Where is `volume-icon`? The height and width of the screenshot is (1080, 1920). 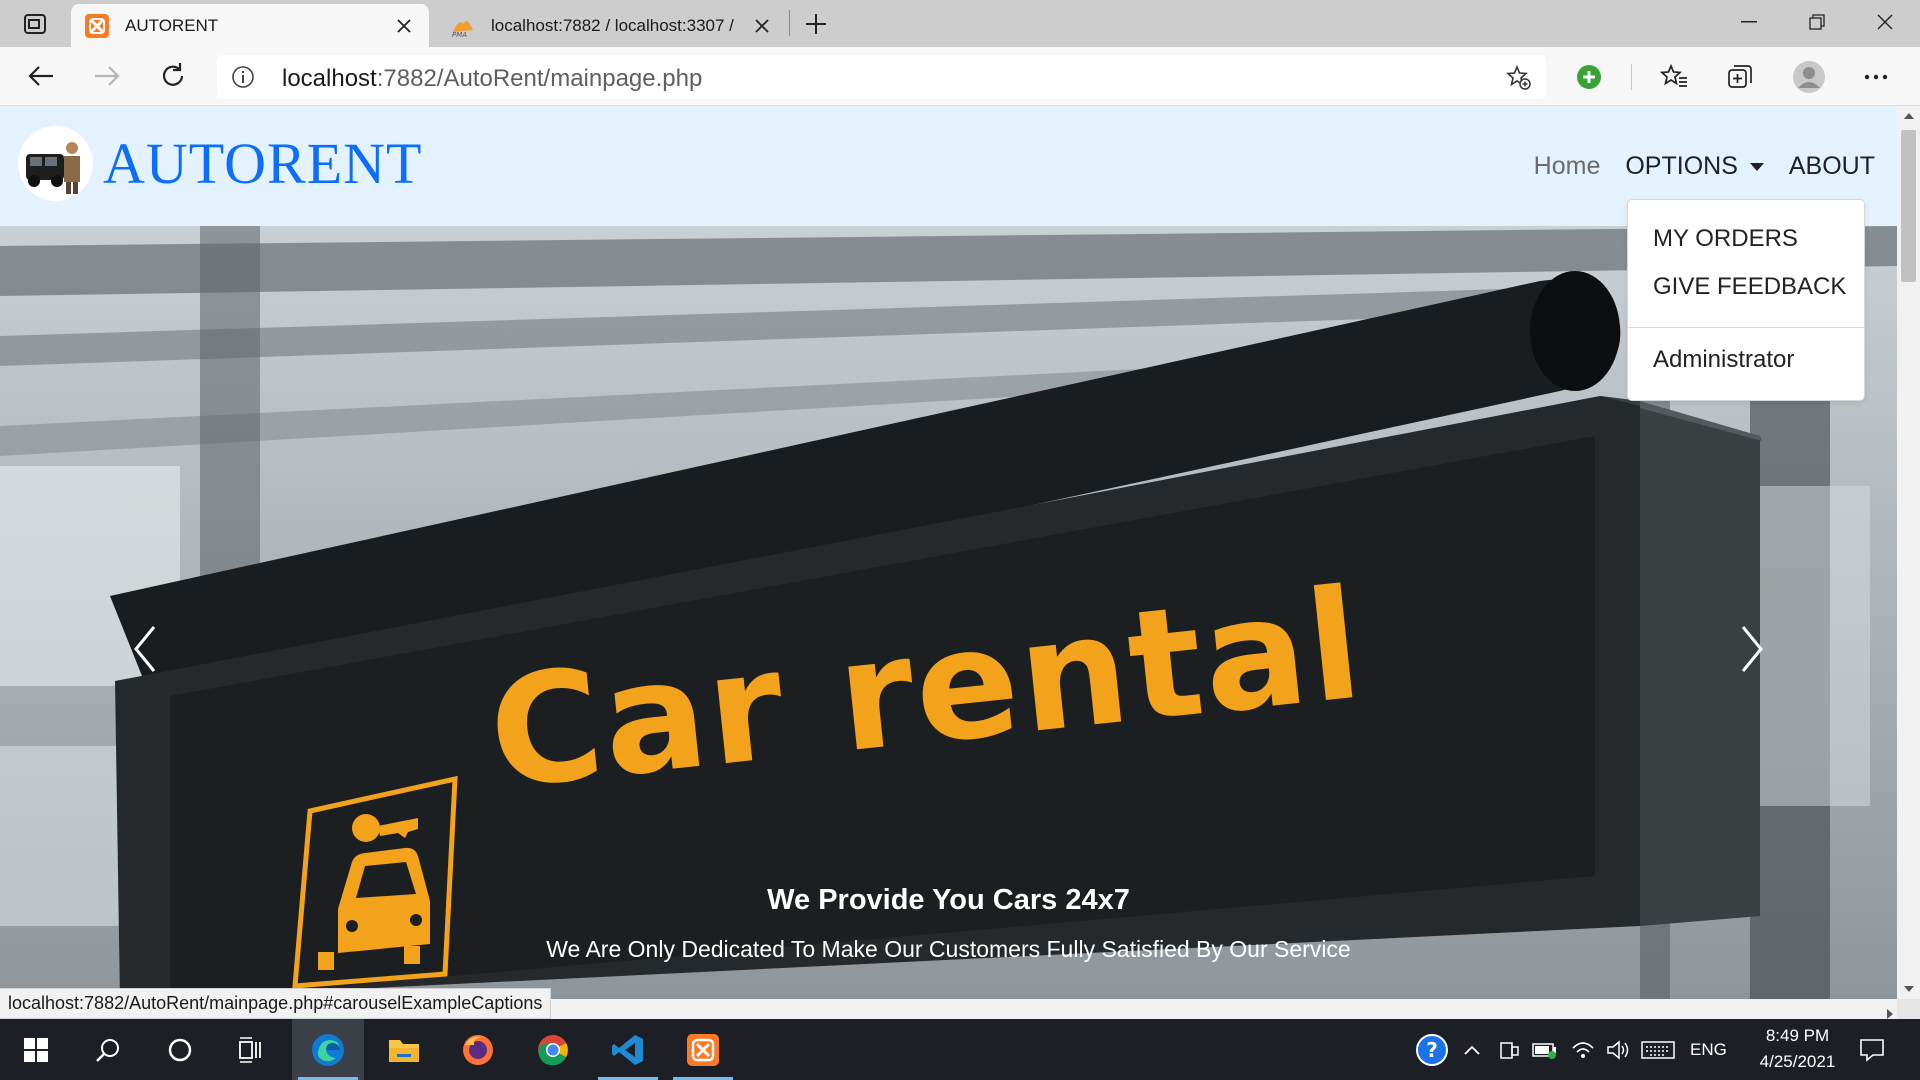
volume-icon is located at coordinates (1618, 1050).